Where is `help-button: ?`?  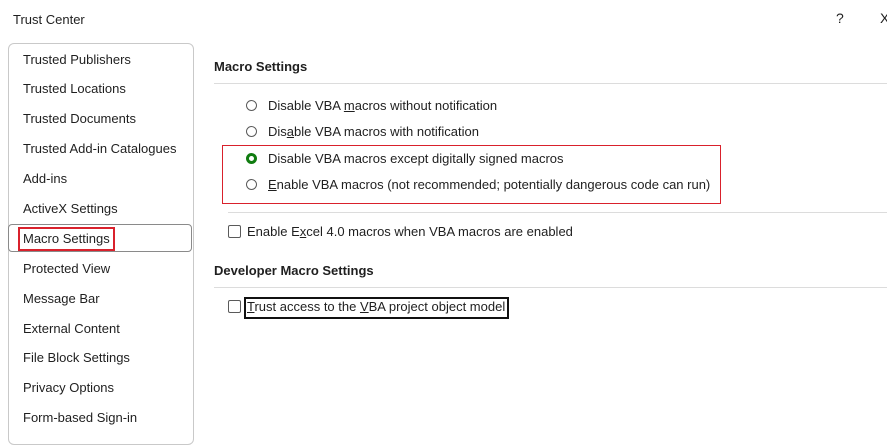 help-button: ? is located at coordinates (840, 18).